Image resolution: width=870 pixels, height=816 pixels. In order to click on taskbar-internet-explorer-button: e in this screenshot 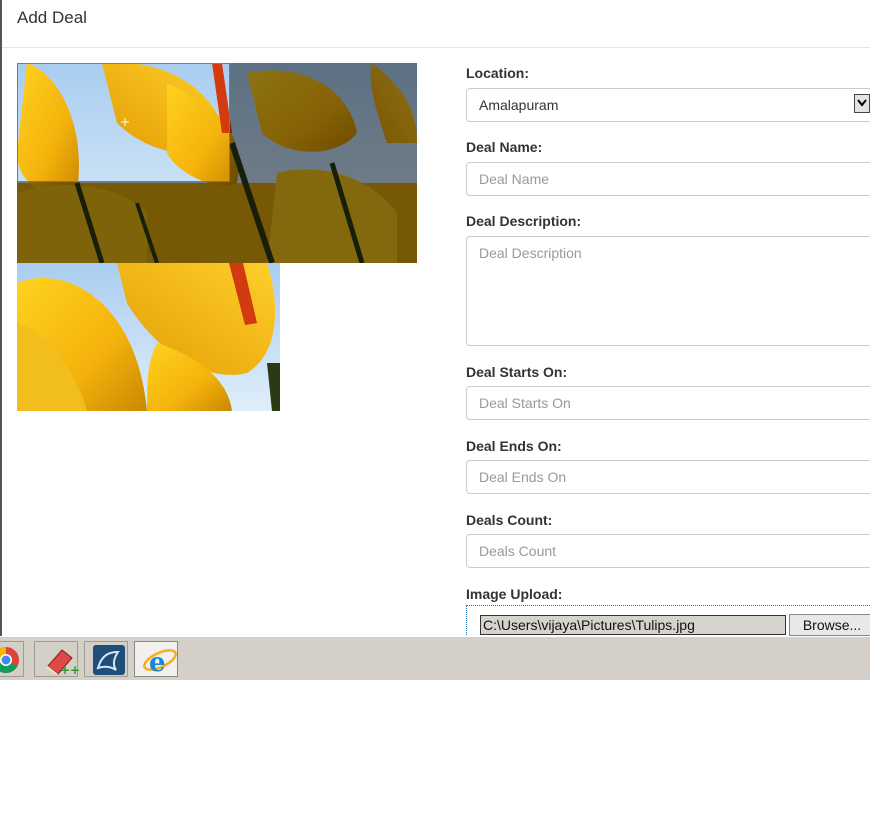, I will do `click(156, 659)`.